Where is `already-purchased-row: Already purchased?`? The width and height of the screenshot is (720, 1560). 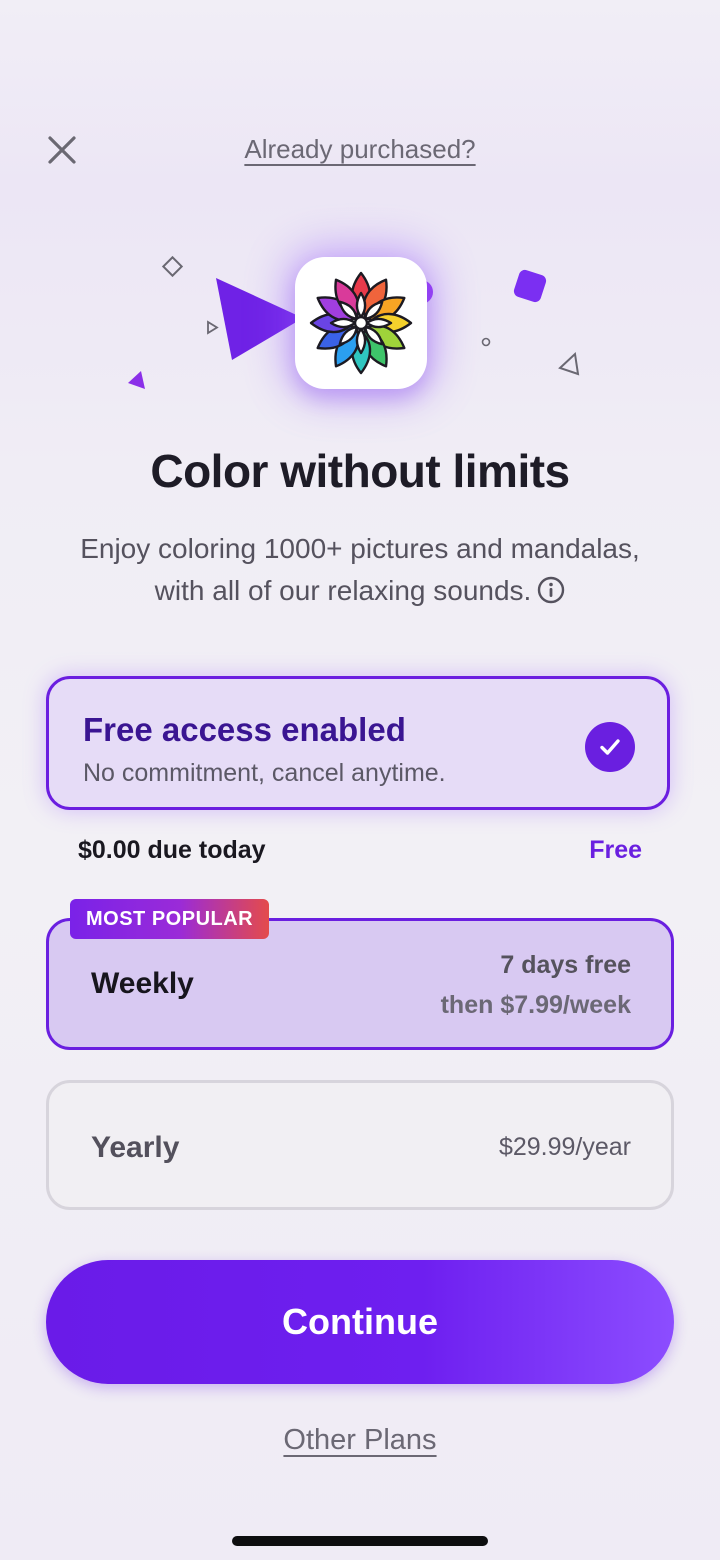 already-purchased-row: Already purchased? is located at coordinates (360, 149).